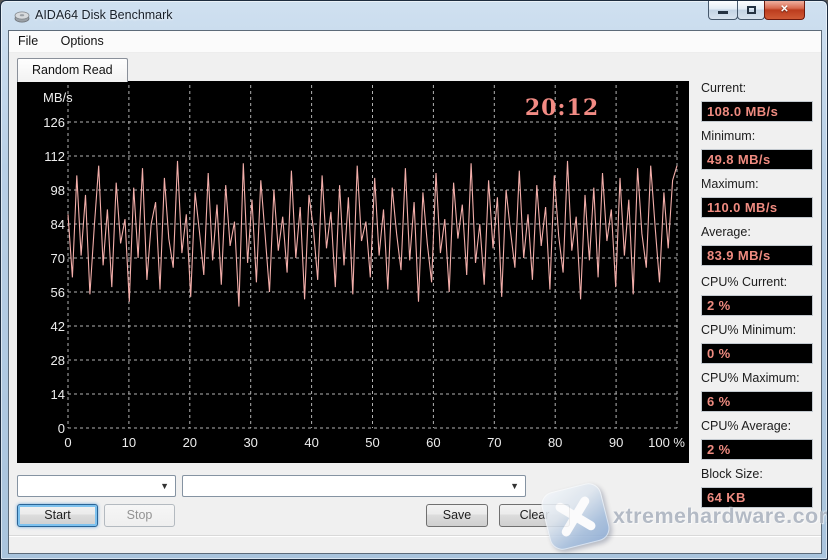 This screenshot has width=828, height=560. I want to click on close-button: ✕, so click(784, 10).